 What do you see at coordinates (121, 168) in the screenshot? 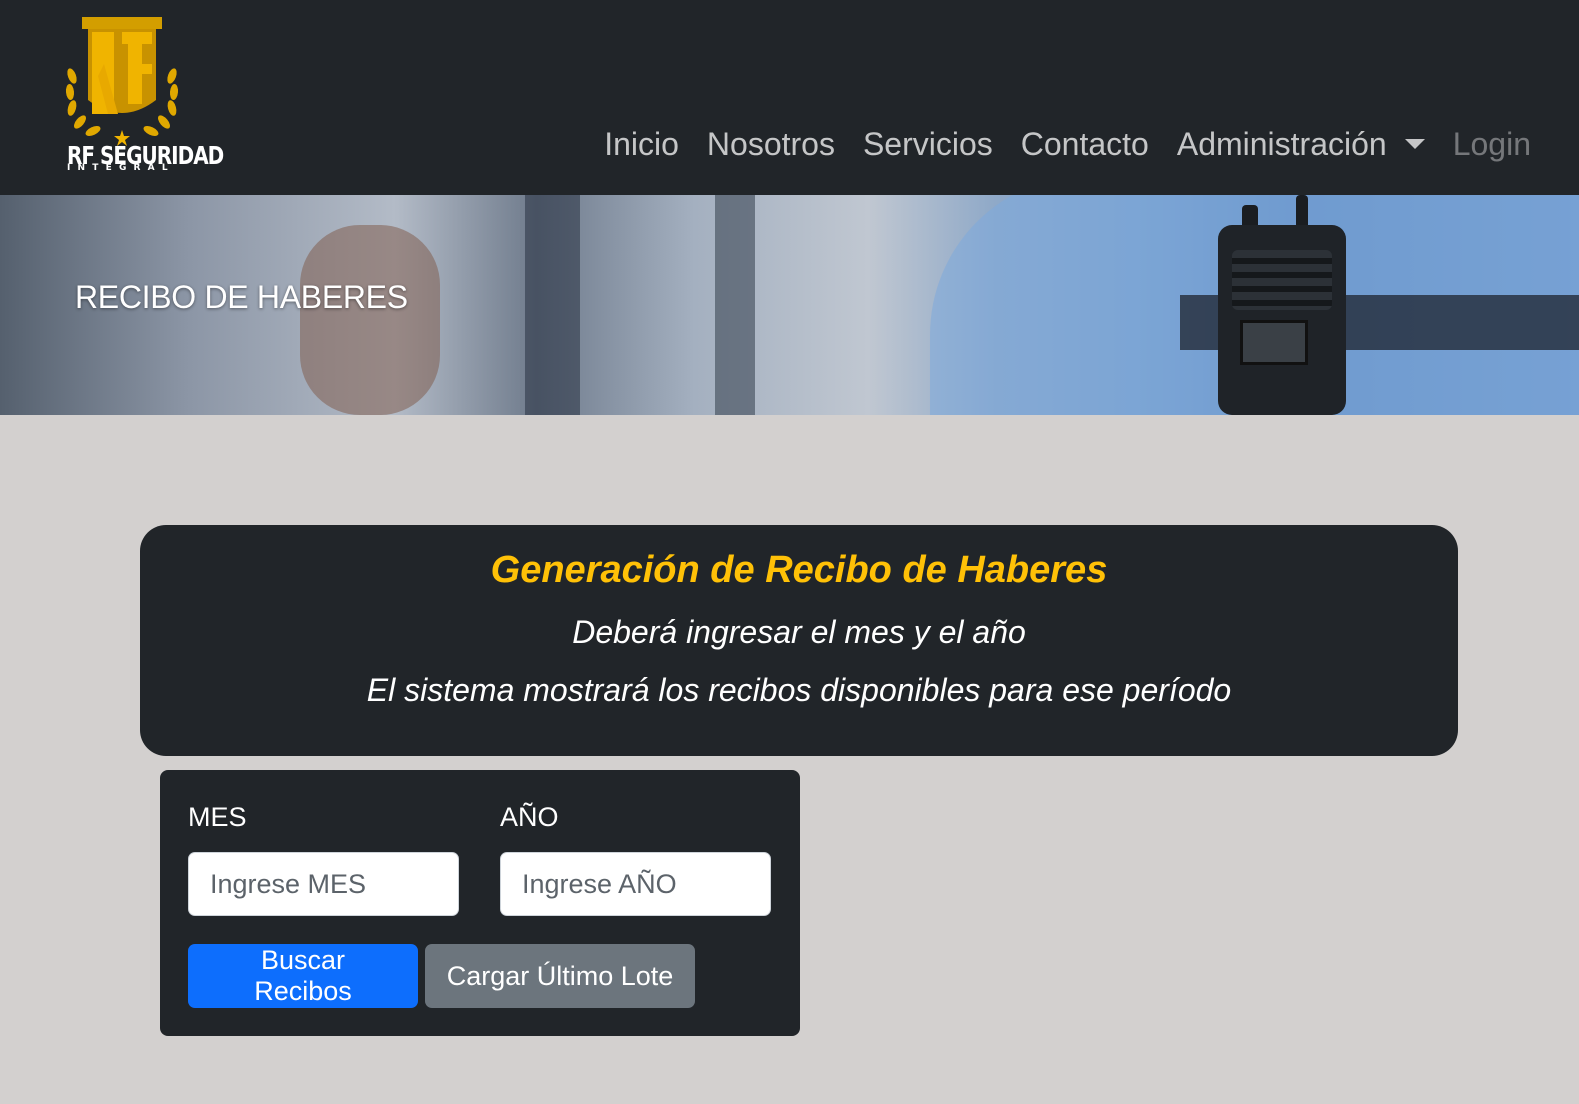
I see `brand-subtitle: INTEGRAL` at bounding box center [121, 168].